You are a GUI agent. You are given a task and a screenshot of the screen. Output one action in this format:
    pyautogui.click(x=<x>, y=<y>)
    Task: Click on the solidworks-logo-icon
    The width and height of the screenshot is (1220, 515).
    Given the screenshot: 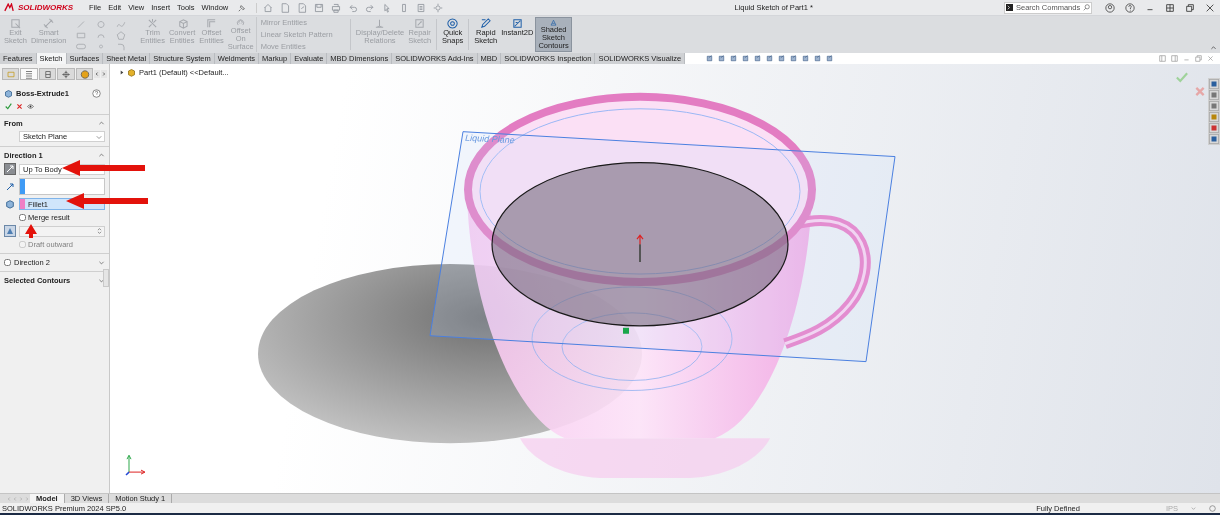 What is the action you would take?
    pyautogui.click(x=9, y=7)
    